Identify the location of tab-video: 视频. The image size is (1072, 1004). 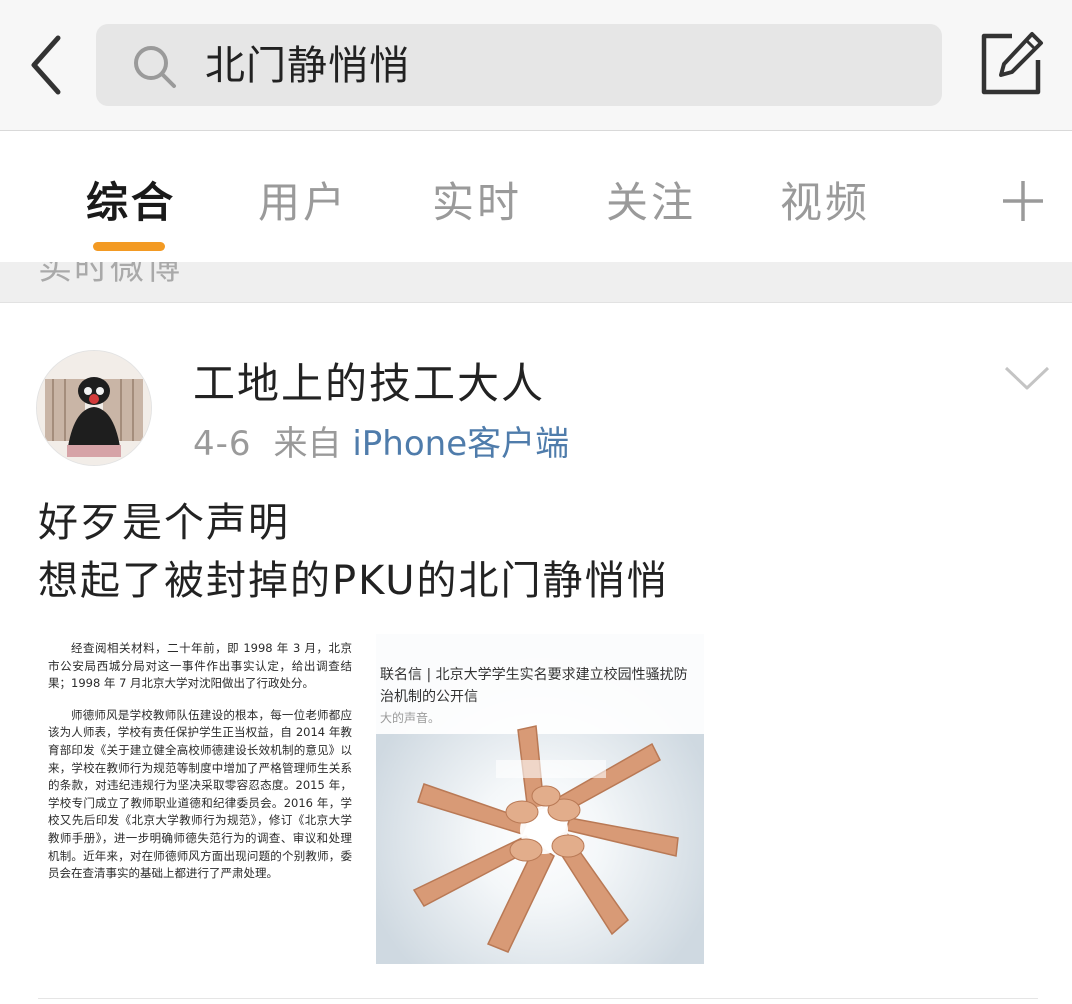
(825, 203).